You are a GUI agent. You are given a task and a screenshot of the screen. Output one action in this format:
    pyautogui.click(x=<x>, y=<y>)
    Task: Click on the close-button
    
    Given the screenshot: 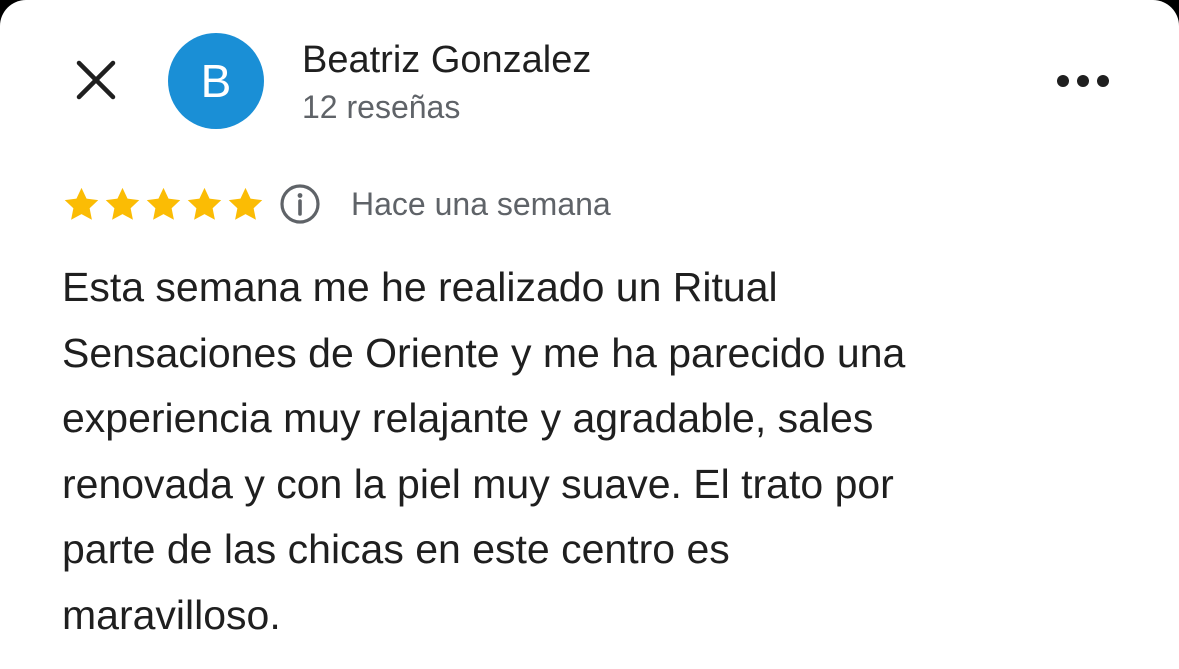 What is the action you would take?
    pyautogui.click(x=96, y=80)
    